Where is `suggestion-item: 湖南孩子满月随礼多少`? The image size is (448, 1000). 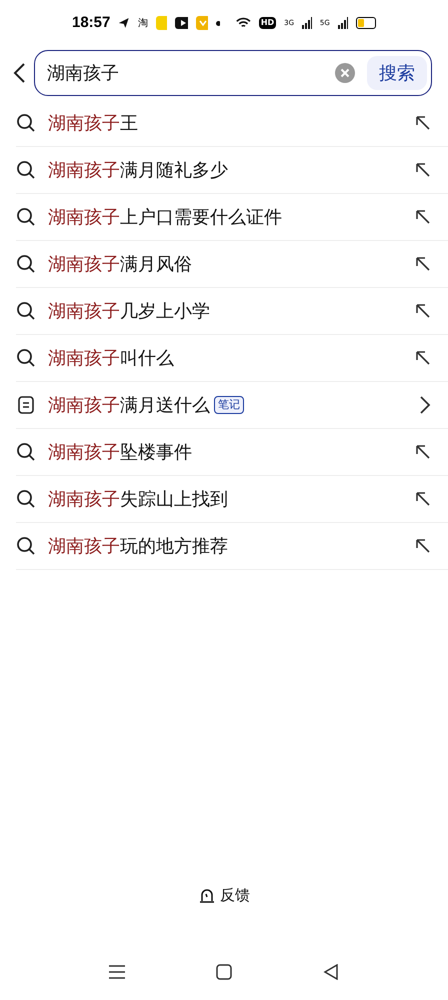
suggestion-item: 湖南孩子满月随礼多少 is located at coordinates (232, 170).